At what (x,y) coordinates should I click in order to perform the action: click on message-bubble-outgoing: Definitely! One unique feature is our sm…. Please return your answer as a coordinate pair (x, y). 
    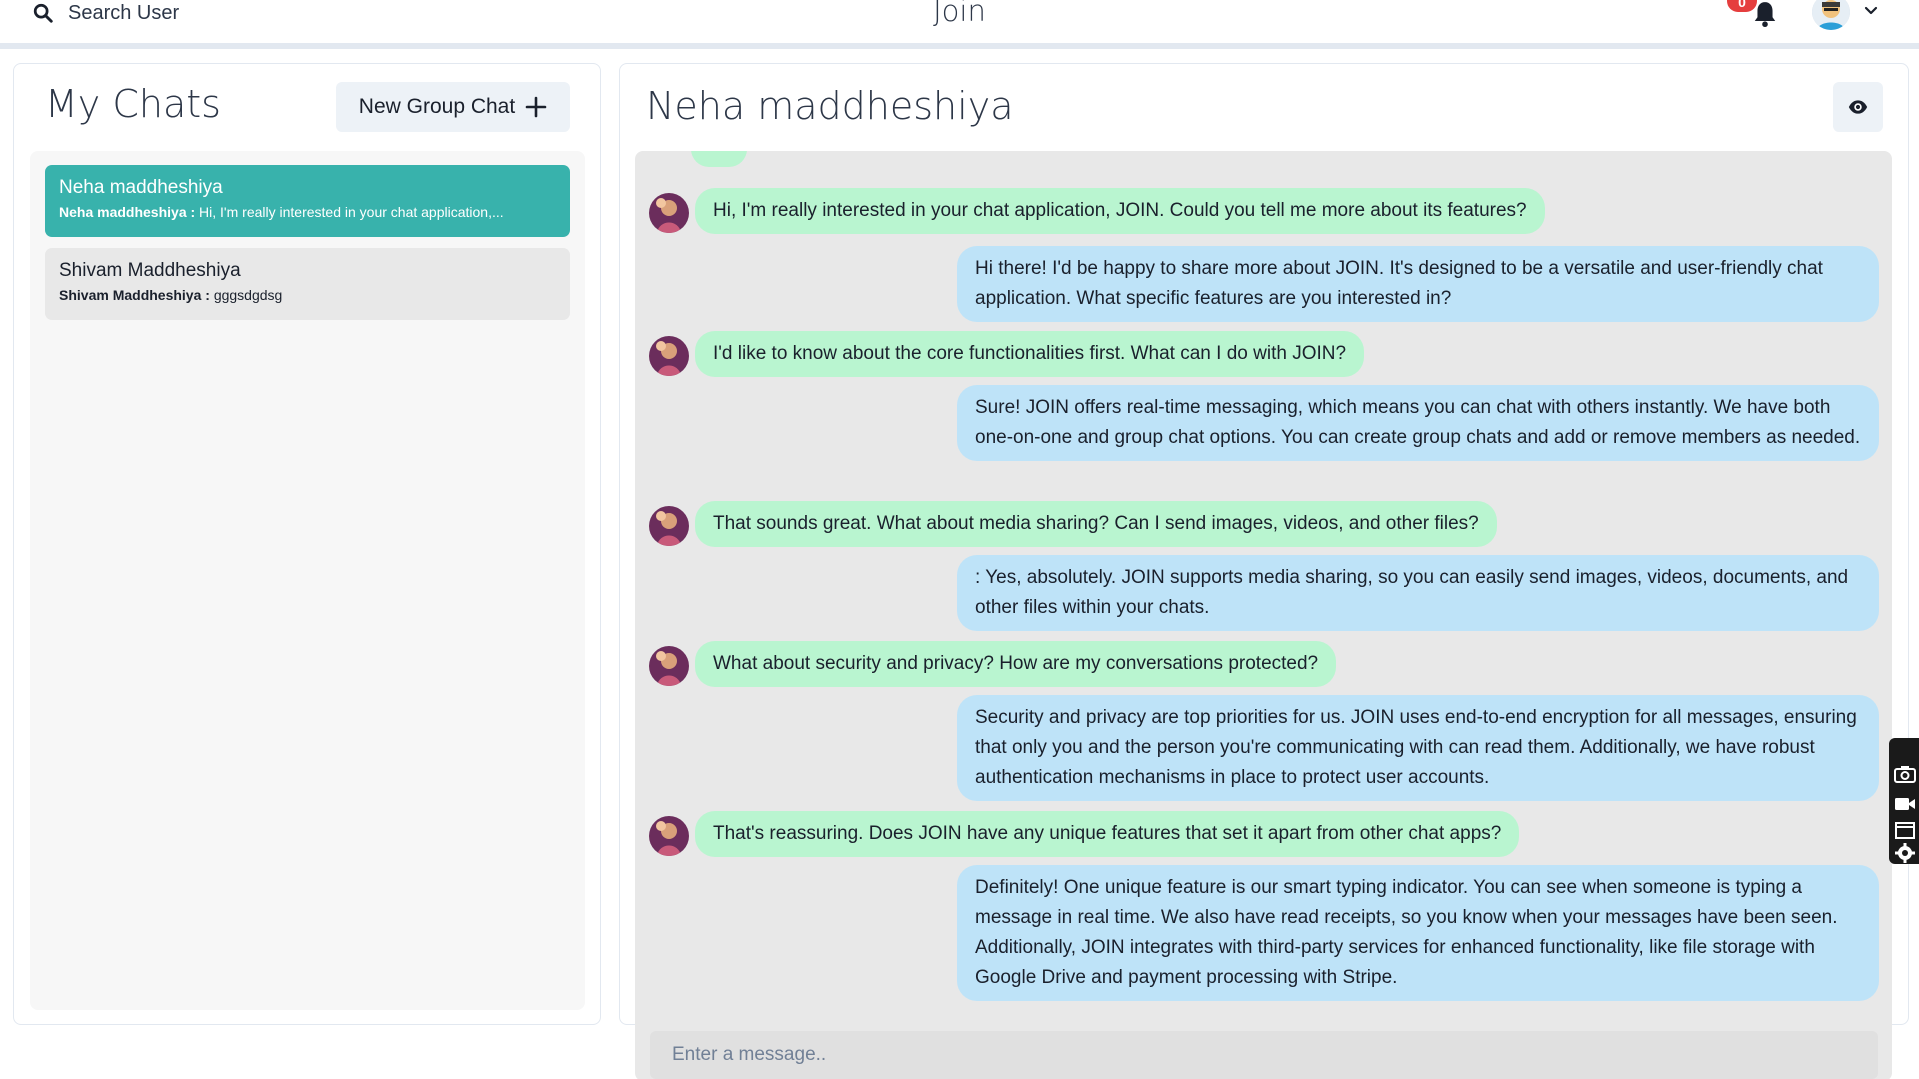
    Looking at the image, I should click on (1418, 933).